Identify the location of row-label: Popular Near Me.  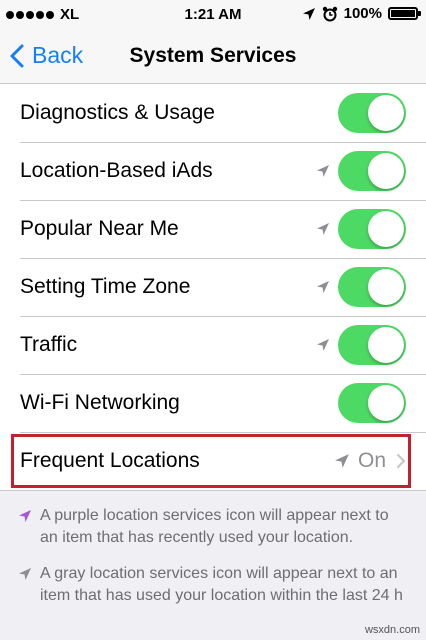
(99, 228).